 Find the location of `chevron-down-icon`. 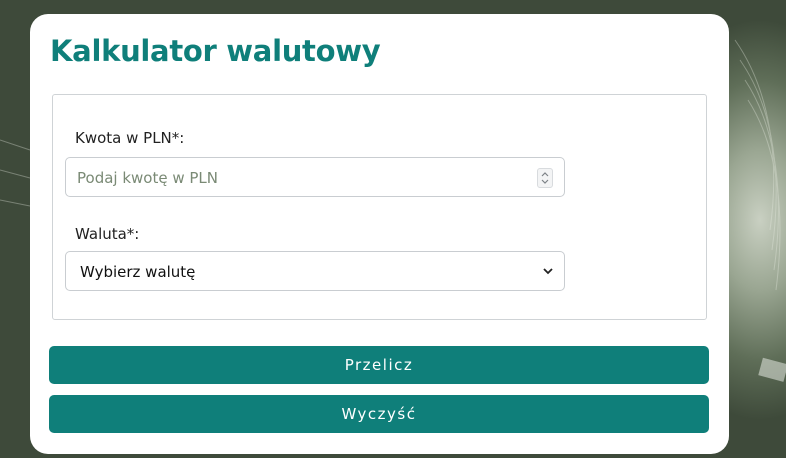

chevron-down-icon is located at coordinates (548, 271).